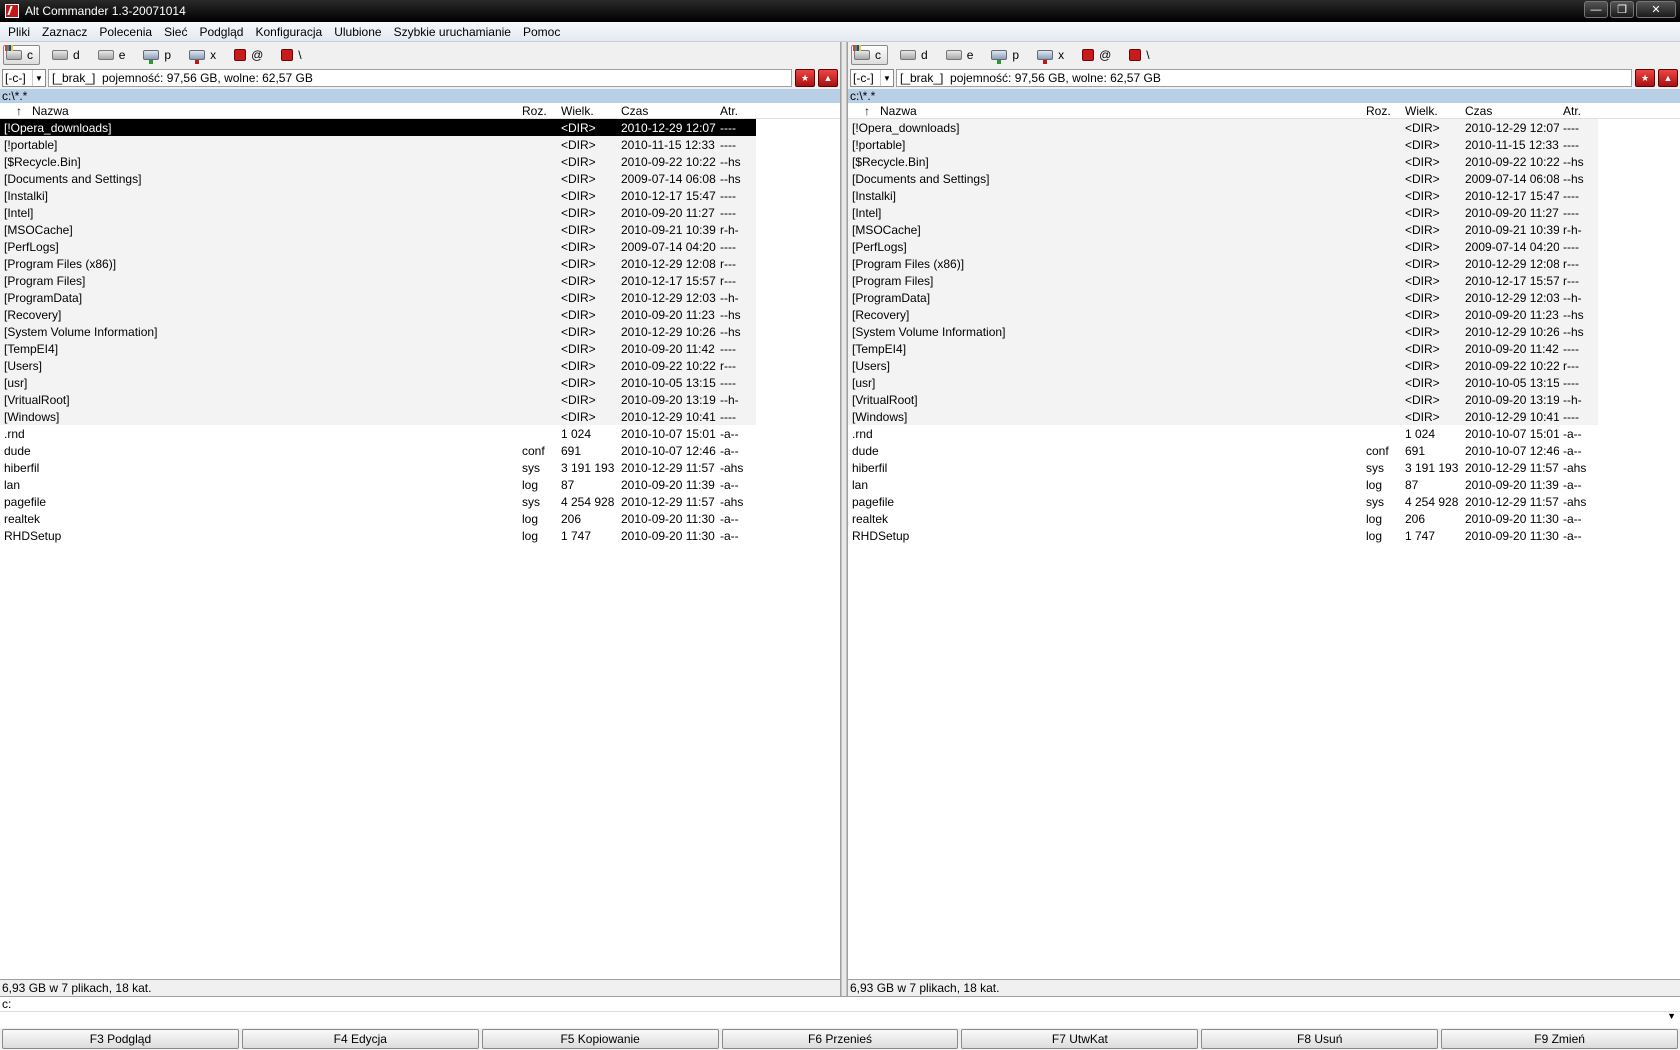 This screenshot has width=1680, height=1050. I want to click on menu-item-ulubione: Ulubione, so click(357, 32).